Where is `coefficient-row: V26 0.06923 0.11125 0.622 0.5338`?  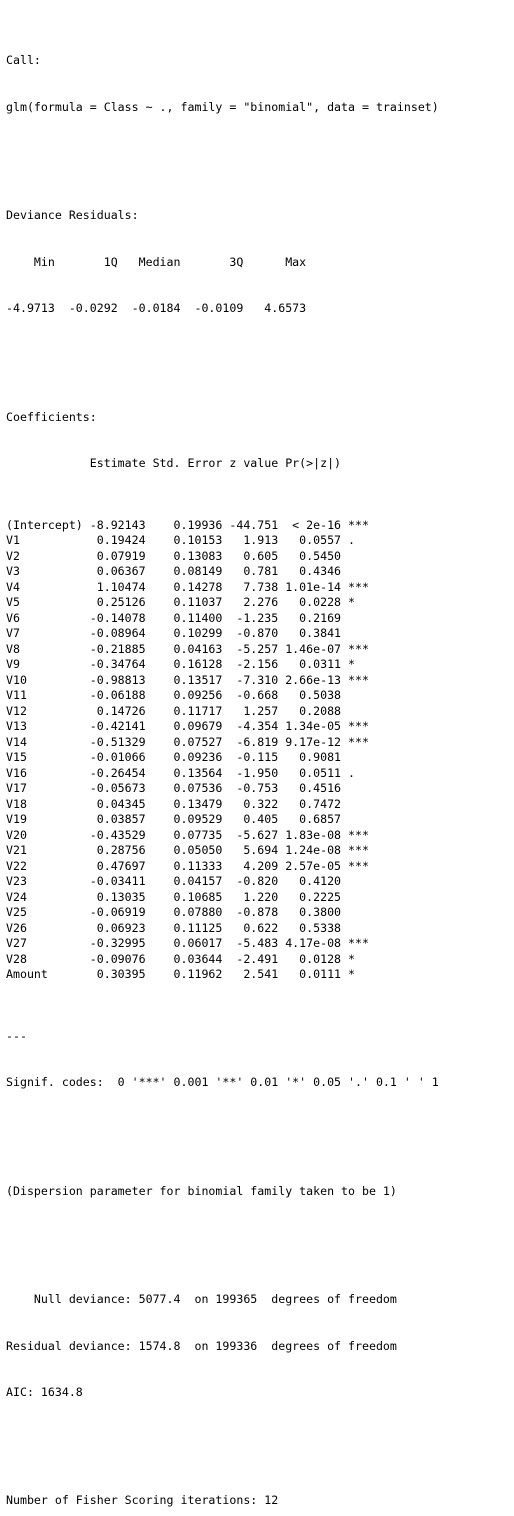
coefficient-row: V26 0.06923 0.11125 0.622 0.5338 is located at coordinates (187, 927).